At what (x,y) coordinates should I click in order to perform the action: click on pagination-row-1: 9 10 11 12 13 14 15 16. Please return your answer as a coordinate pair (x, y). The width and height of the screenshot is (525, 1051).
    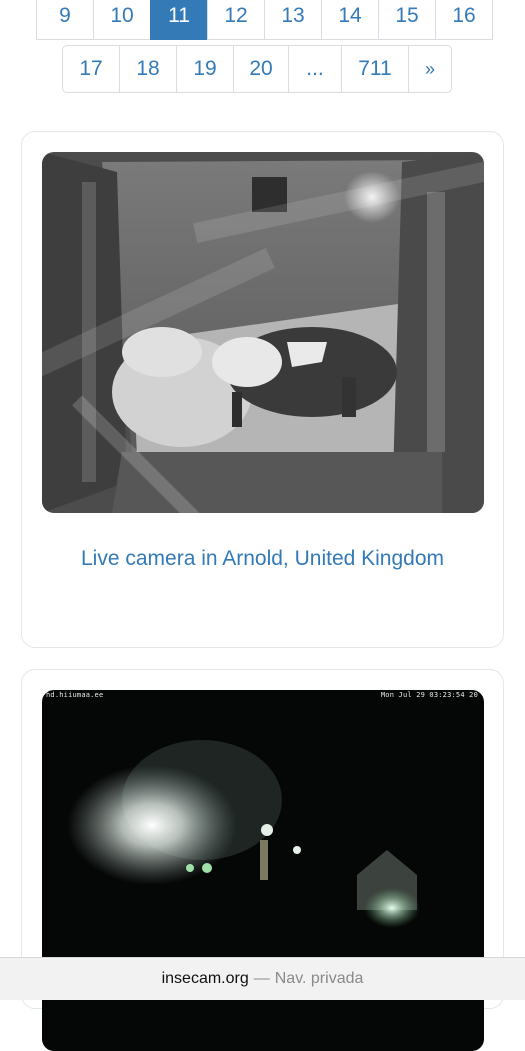
    Looking at the image, I should click on (264, 20).